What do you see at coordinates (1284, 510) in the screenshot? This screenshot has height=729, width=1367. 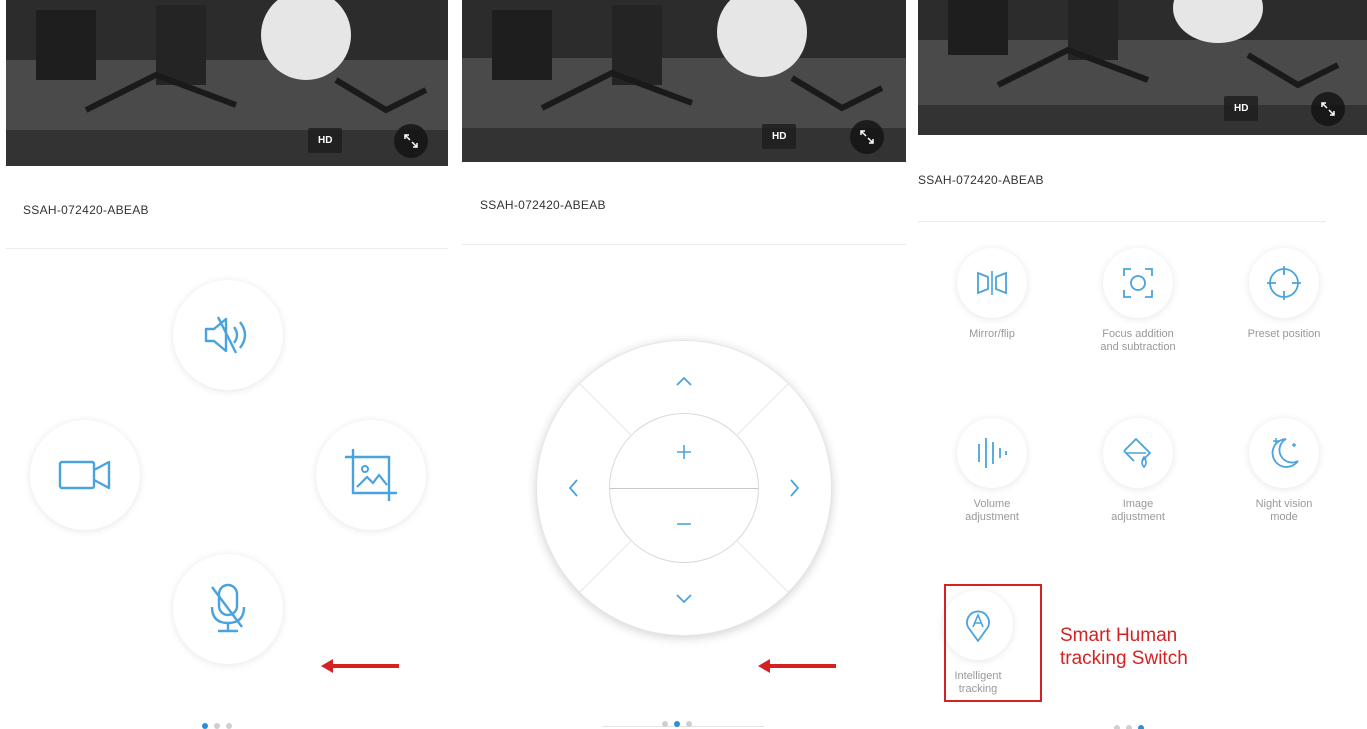 I see `grid-item-label: Night vision mode` at bounding box center [1284, 510].